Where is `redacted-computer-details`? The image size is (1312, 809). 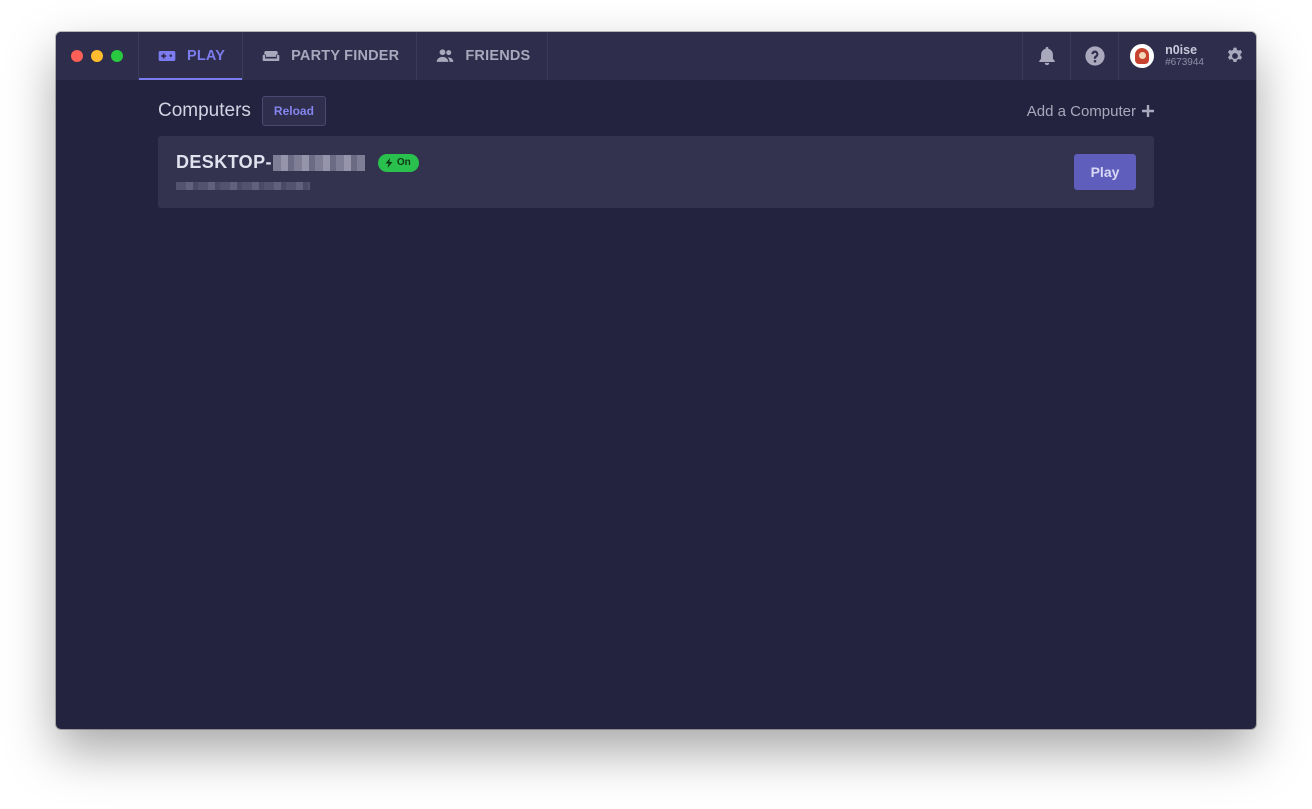 redacted-computer-details is located at coordinates (243, 186).